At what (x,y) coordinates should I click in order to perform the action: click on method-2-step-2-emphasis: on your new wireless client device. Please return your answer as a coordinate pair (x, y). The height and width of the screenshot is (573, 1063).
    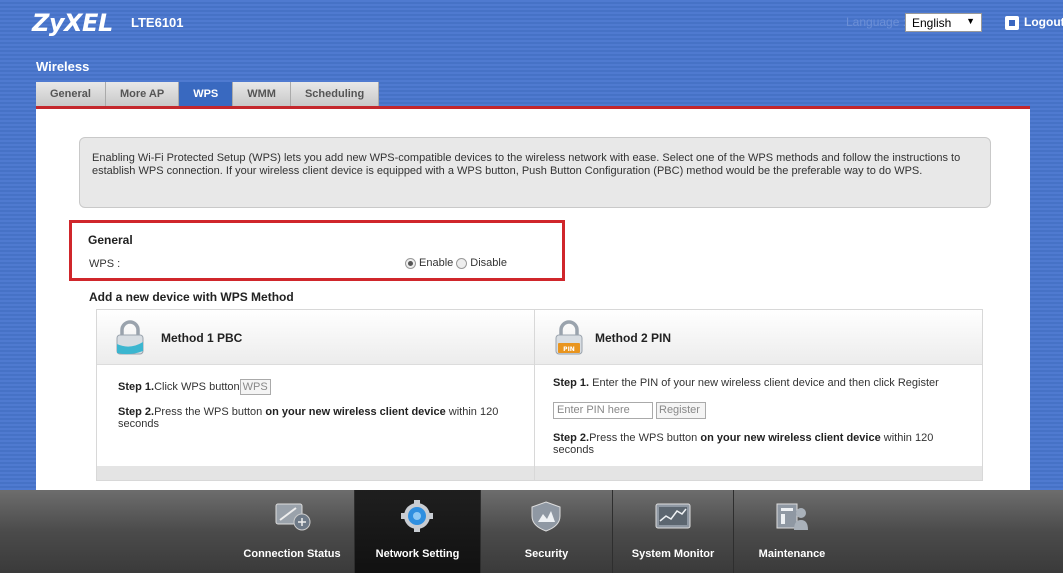
    Looking at the image, I should click on (790, 438).